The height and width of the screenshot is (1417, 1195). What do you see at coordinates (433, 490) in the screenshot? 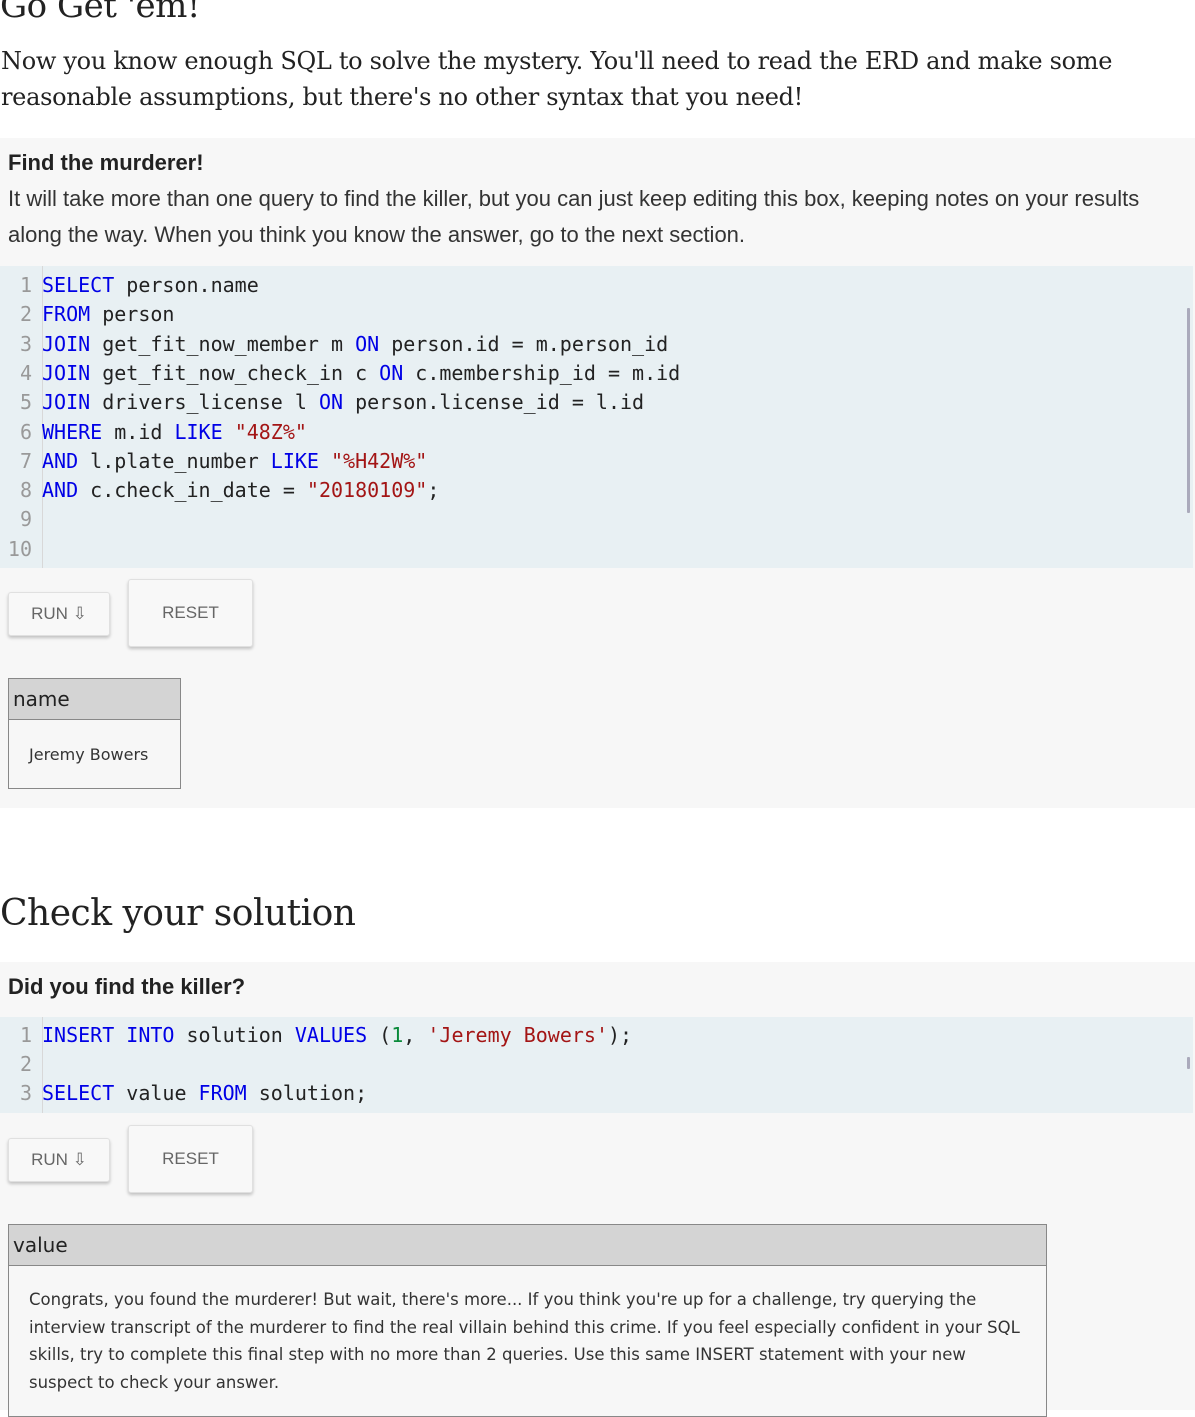
I see `code-token: ;` at bounding box center [433, 490].